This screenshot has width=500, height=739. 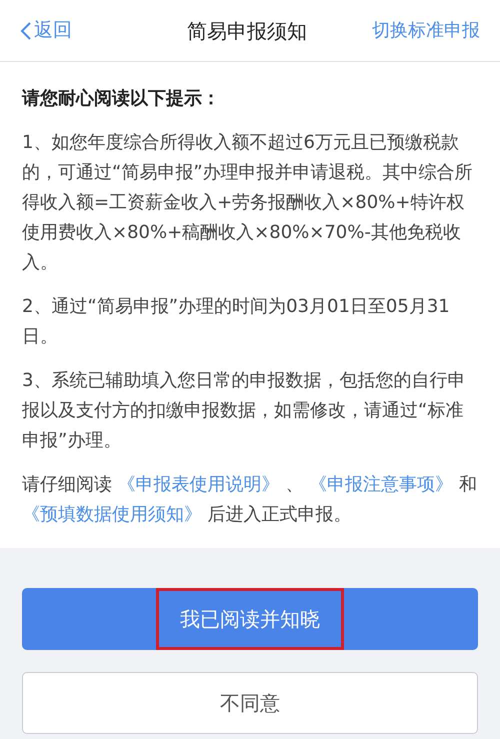 I want to click on notice-paragraph: 3、系统已辅助填入您日常的申报数据，包括您的自行申报以及支付方的扣缴申报数据，如需修改，请通过“标准申报”办理。, so click(x=244, y=411).